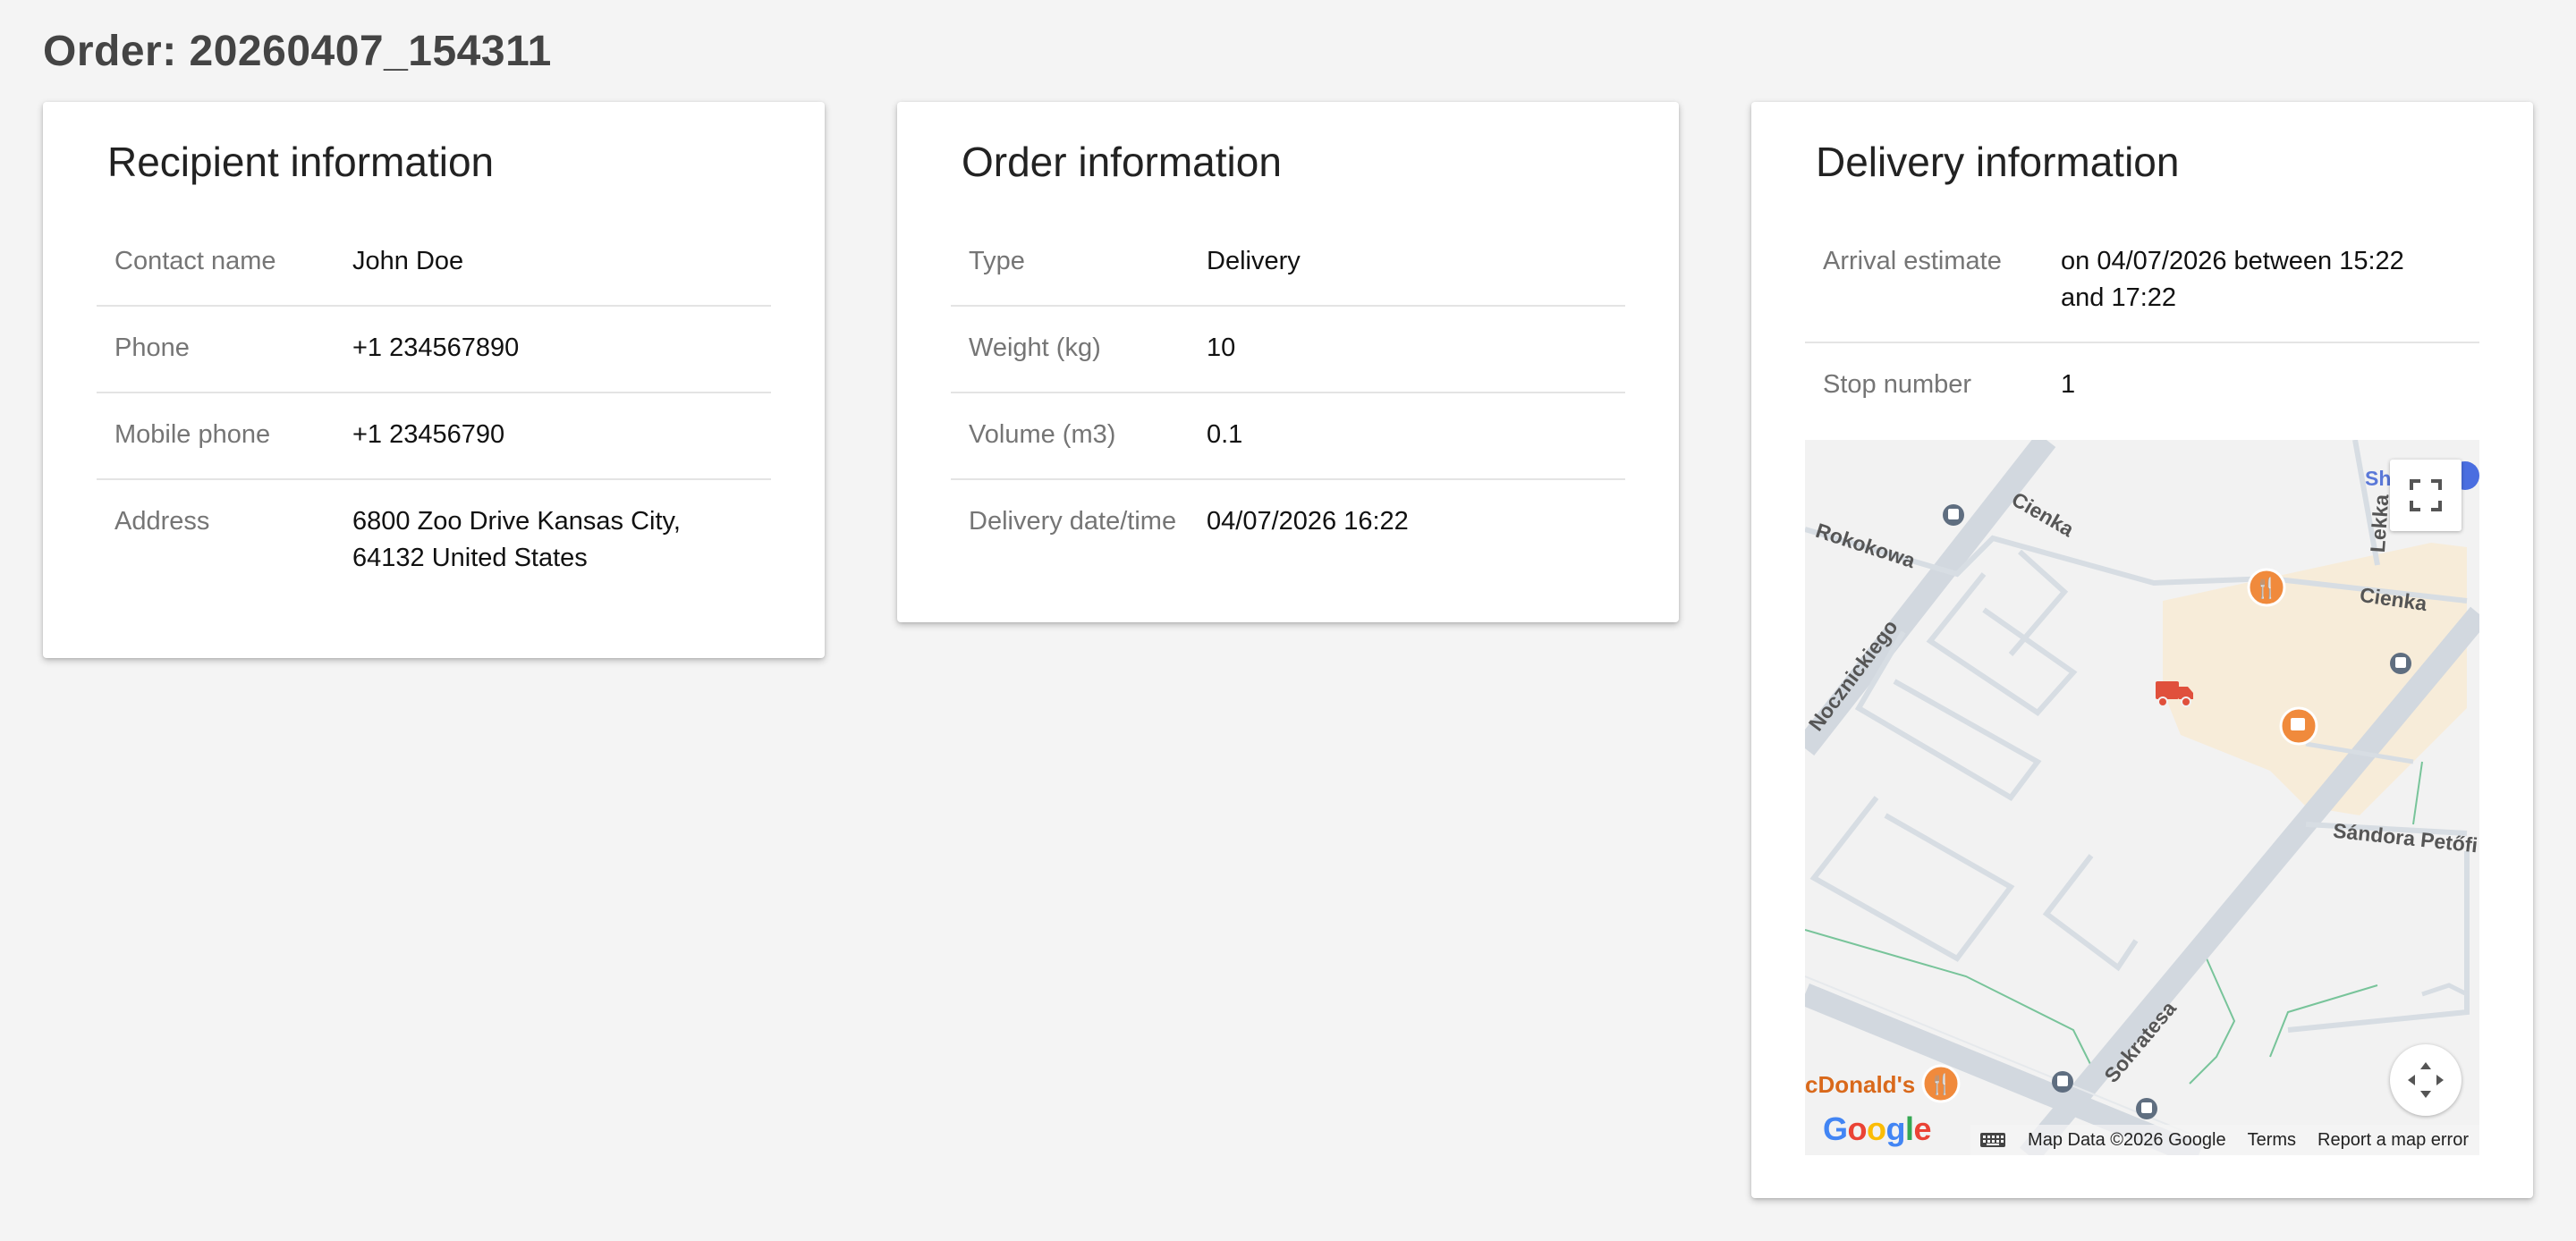 The width and height of the screenshot is (2576, 1241). I want to click on order-row-volume: Volume (m3) 0.1, so click(1288, 436).